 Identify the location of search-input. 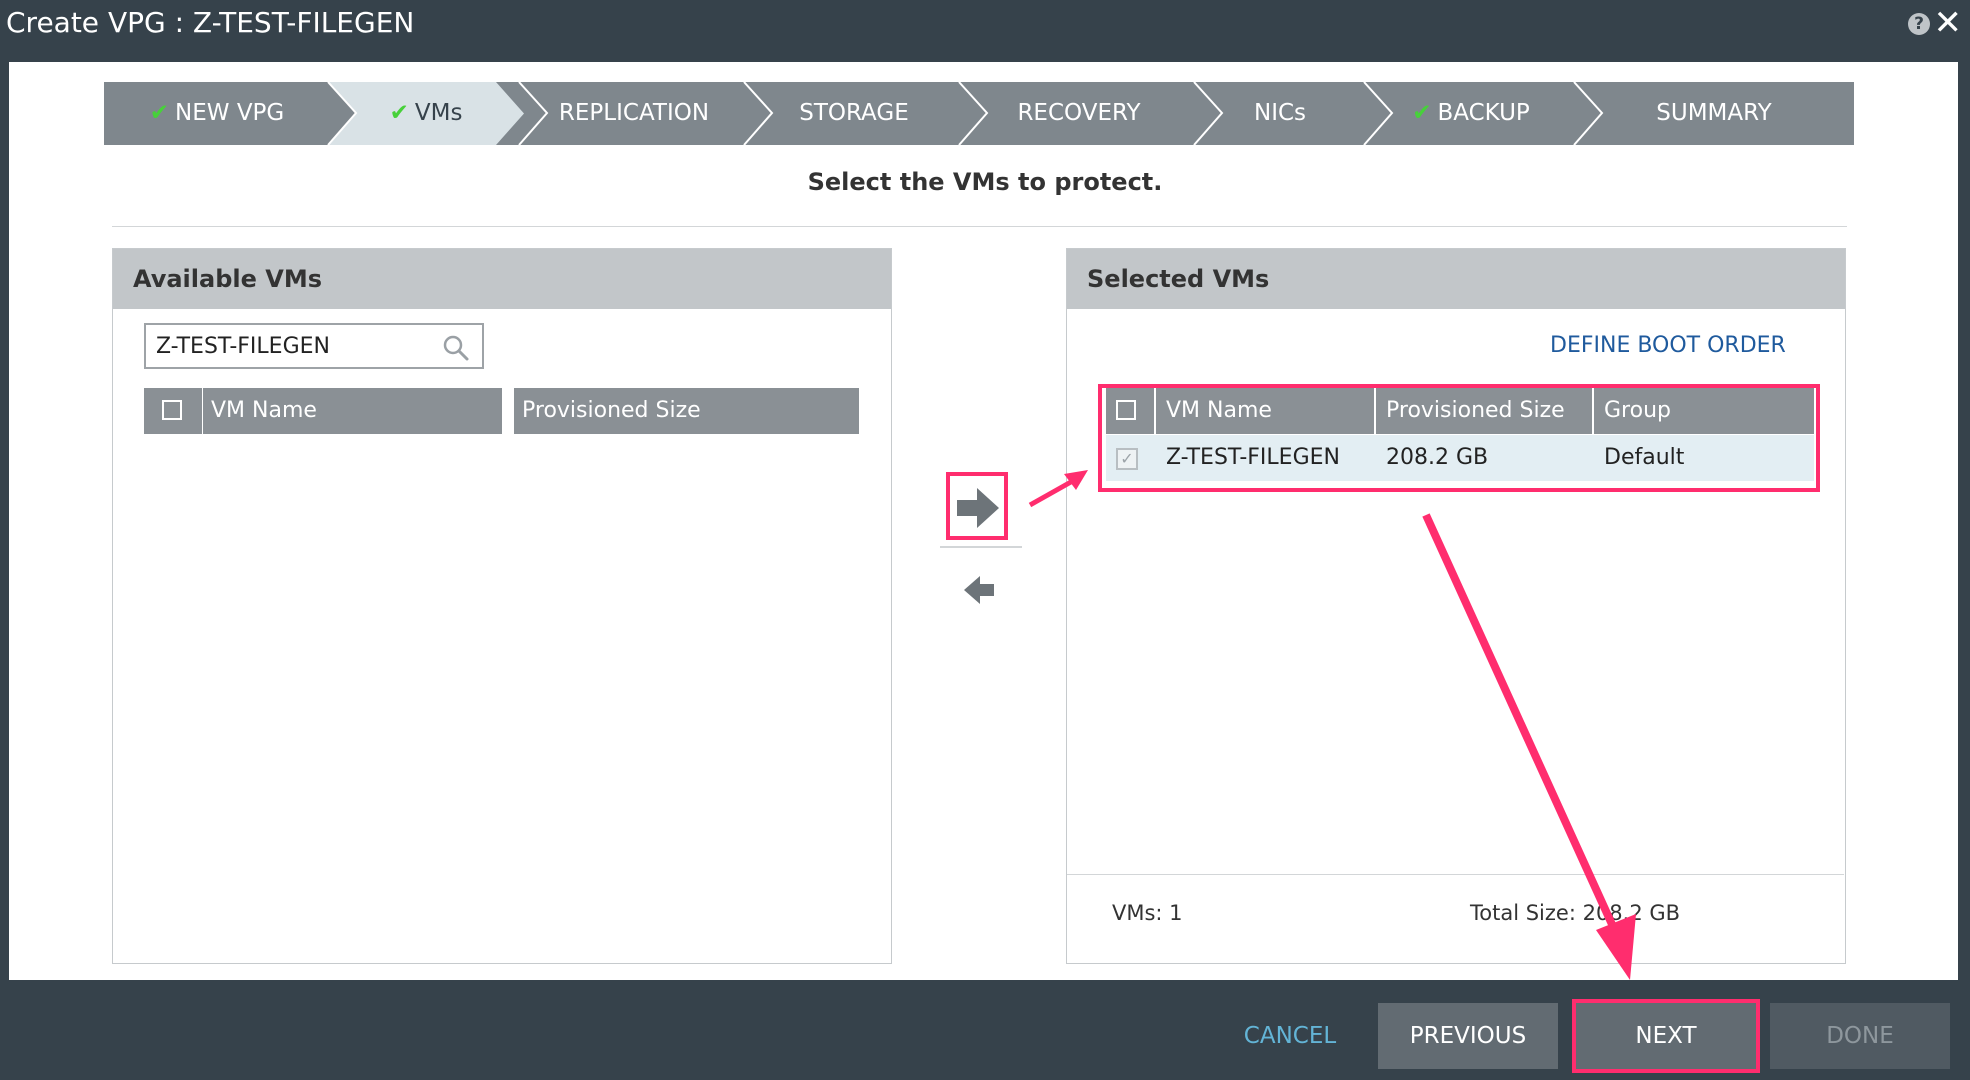
(296, 346).